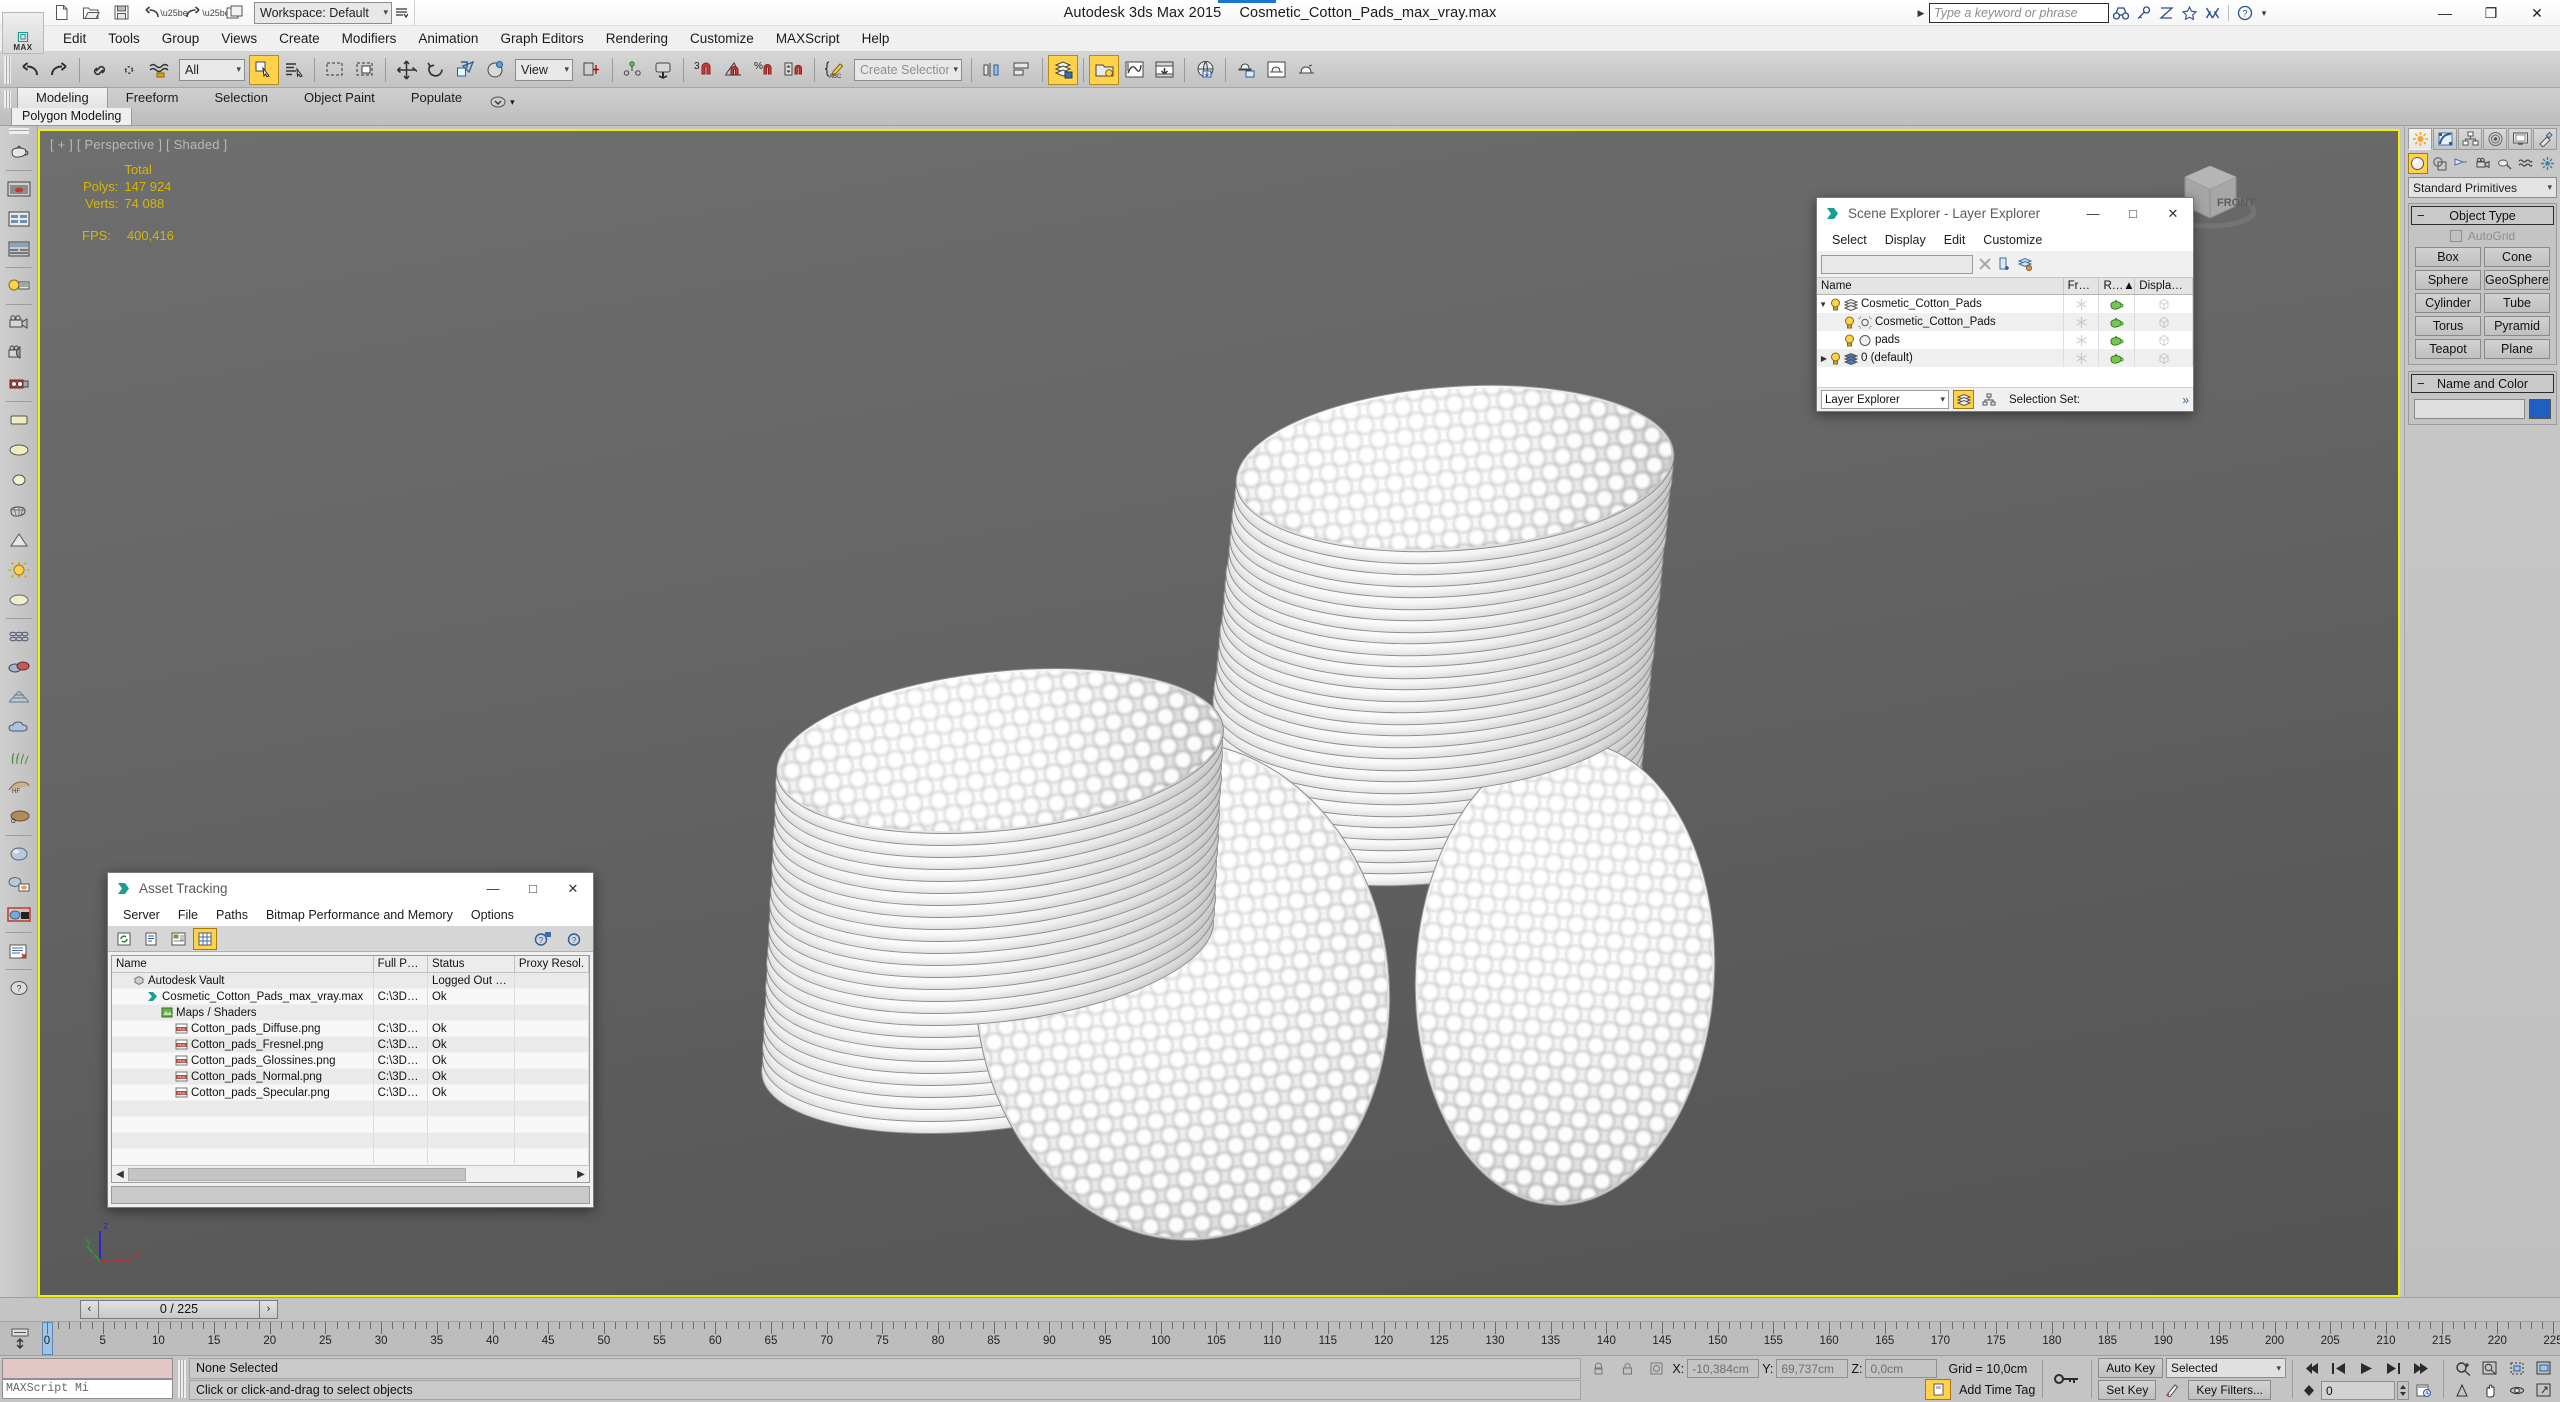 This screenshot has height=1402, width=2560. What do you see at coordinates (2517, 257) in the screenshot?
I see `object-type-cone-button: Cone` at bounding box center [2517, 257].